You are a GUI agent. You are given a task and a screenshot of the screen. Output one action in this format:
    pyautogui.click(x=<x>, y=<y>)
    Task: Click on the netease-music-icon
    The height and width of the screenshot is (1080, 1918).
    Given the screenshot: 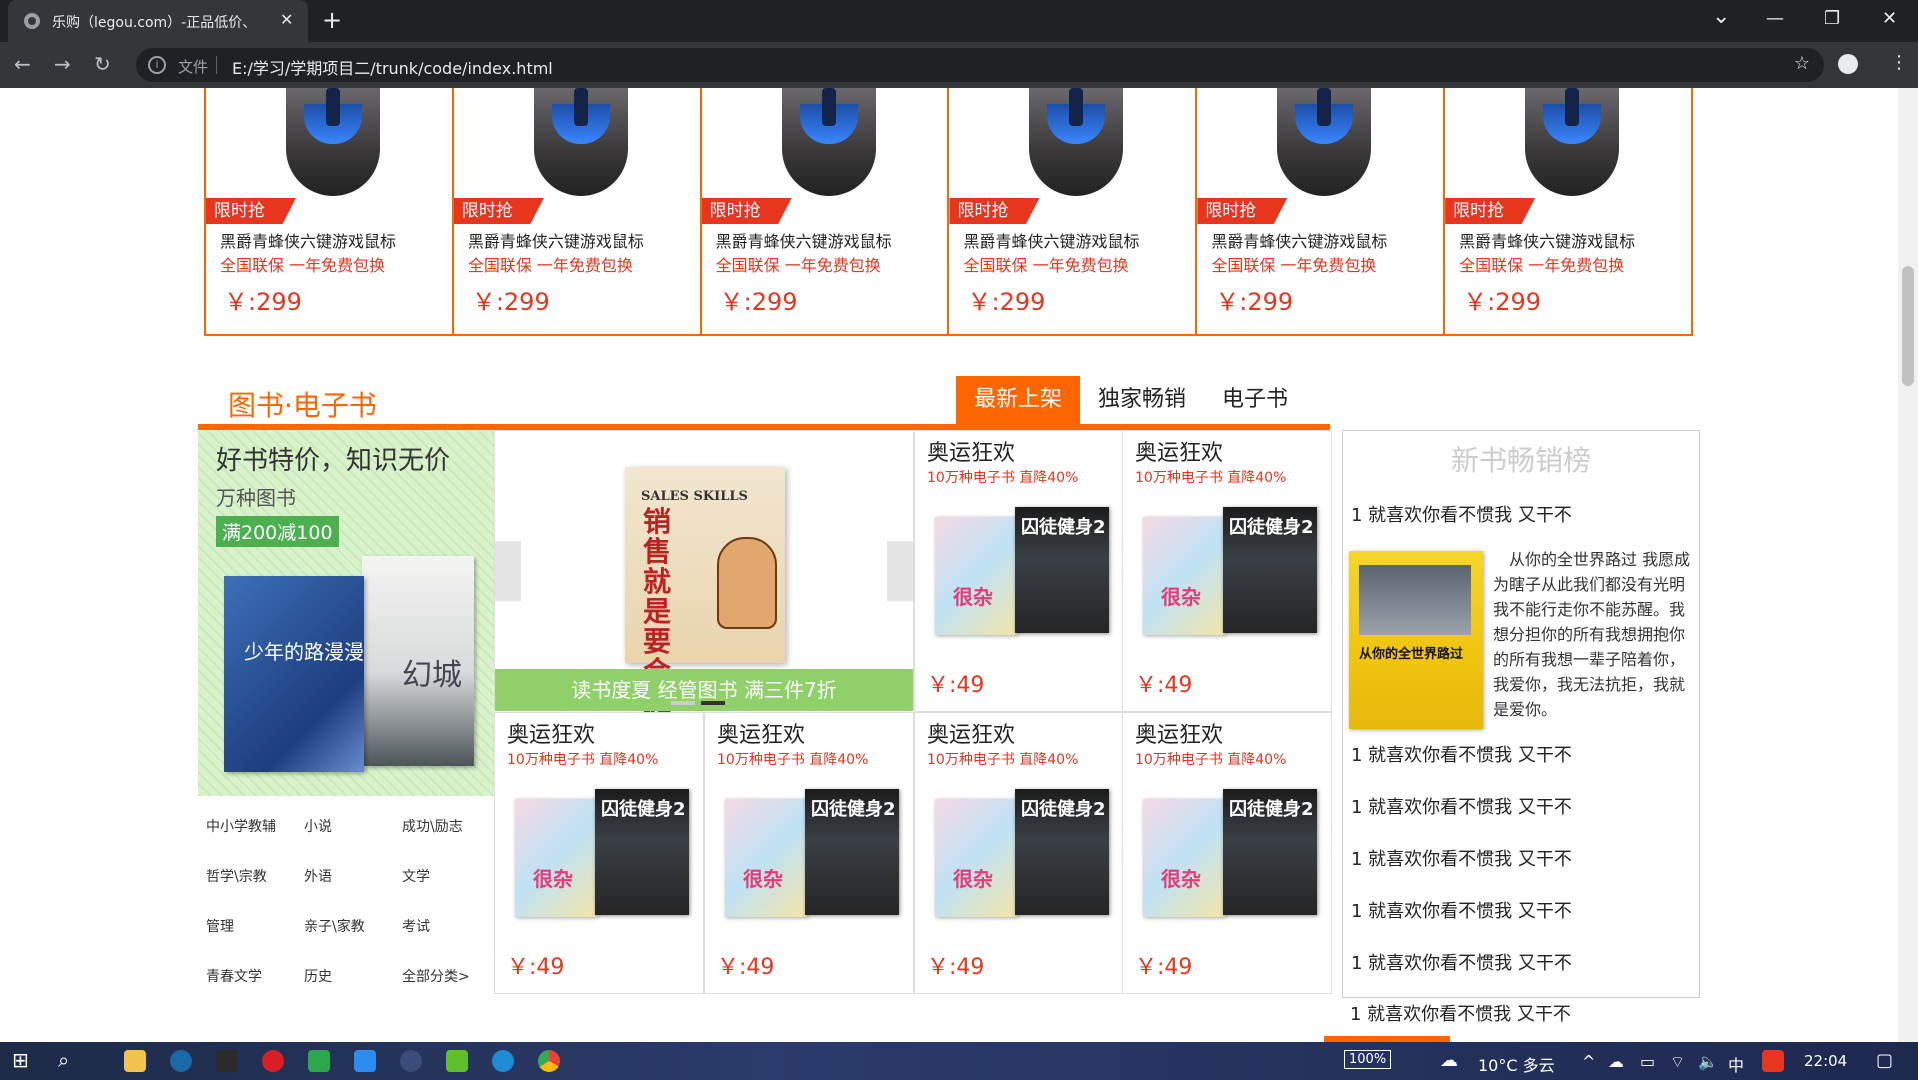 What is the action you would take?
    pyautogui.click(x=273, y=1061)
    